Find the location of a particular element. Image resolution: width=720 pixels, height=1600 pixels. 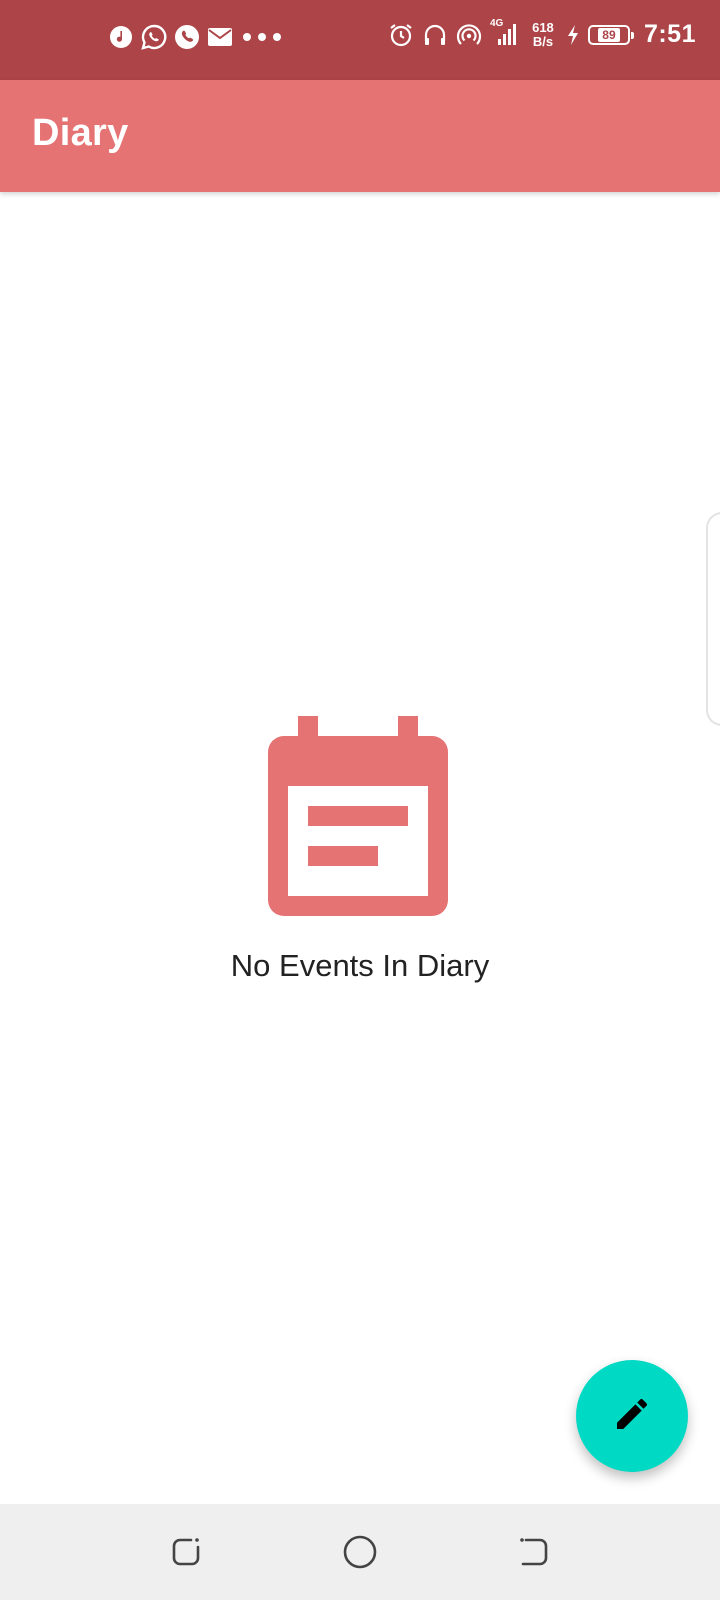

navigation-bar is located at coordinates (360, 1552).